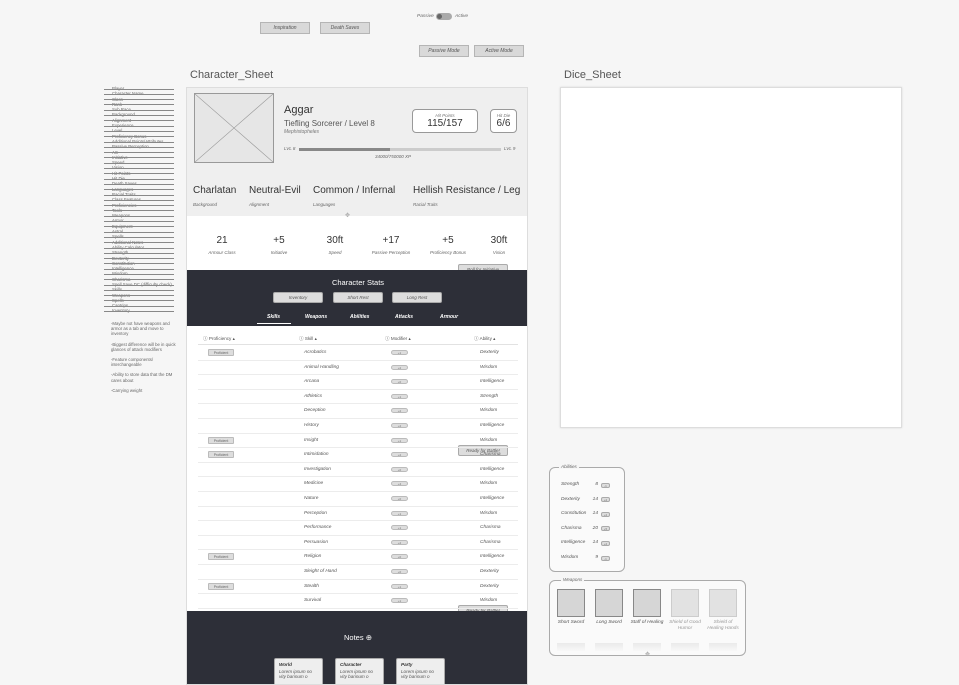 The height and width of the screenshot is (685, 959). Describe the element at coordinates (315, 513) in the screenshot. I see `skill-name: Perception` at that location.